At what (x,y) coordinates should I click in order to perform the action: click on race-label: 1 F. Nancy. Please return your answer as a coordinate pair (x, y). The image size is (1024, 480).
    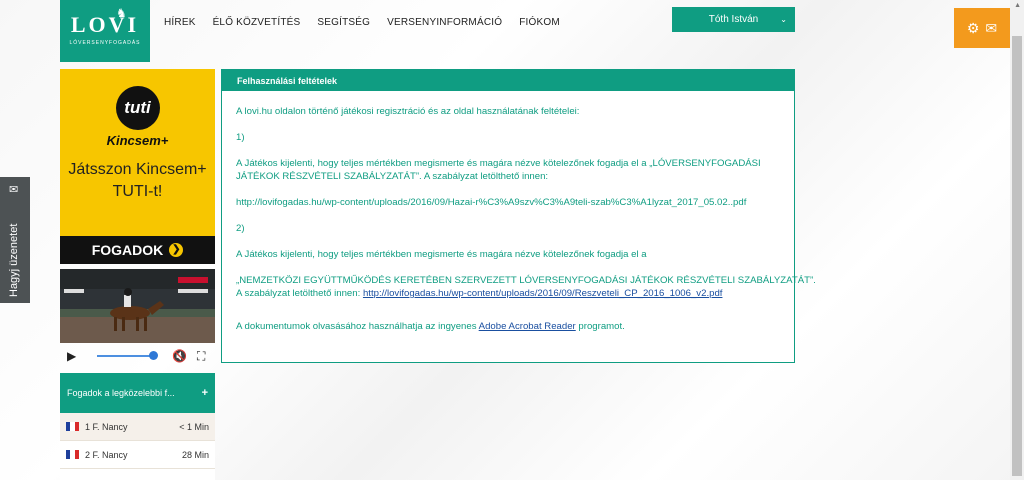
    Looking at the image, I should click on (106, 426).